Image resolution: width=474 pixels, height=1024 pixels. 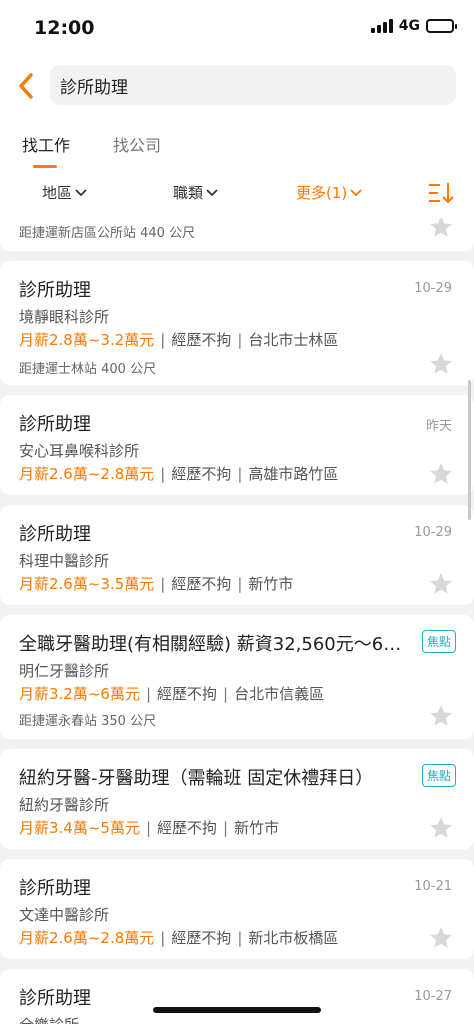 I want to click on tab-bar: 找工作 找公司, so click(x=237, y=144).